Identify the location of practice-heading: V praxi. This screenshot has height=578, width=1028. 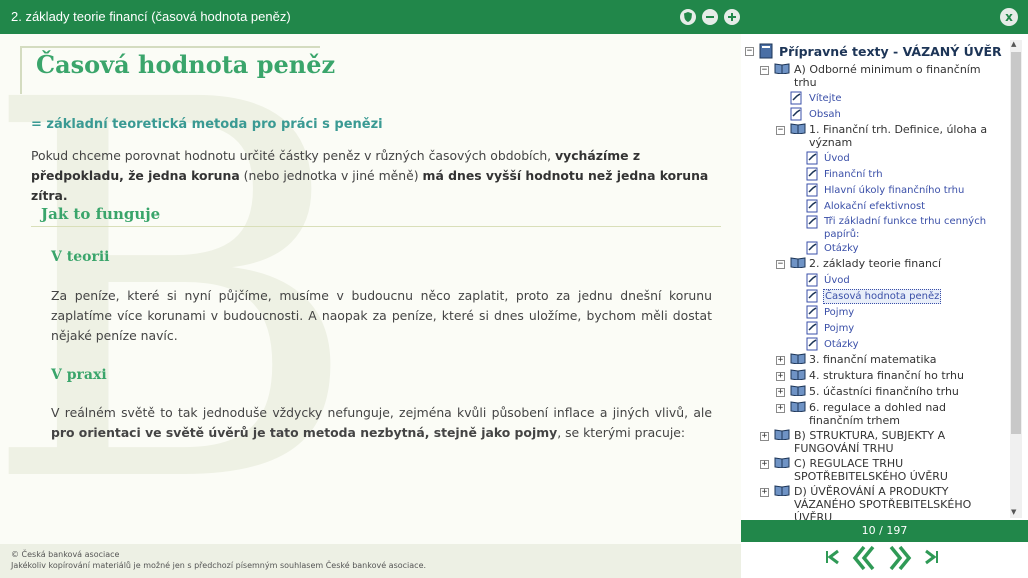
(79, 375).